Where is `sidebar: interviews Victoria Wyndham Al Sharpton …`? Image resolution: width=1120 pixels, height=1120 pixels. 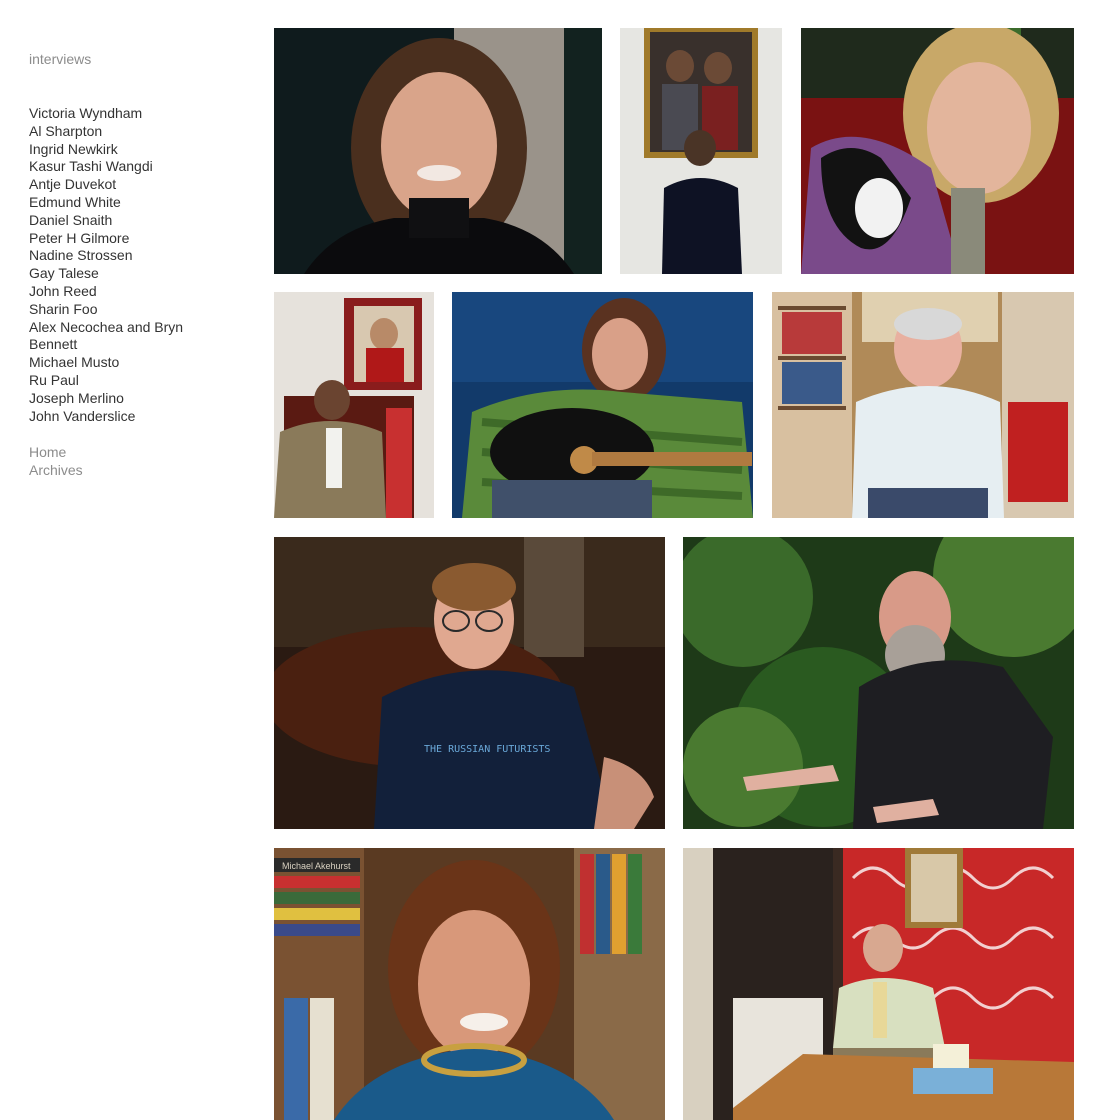 sidebar: interviews Victoria Wyndham Al Sharpton … is located at coordinates (139, 264).